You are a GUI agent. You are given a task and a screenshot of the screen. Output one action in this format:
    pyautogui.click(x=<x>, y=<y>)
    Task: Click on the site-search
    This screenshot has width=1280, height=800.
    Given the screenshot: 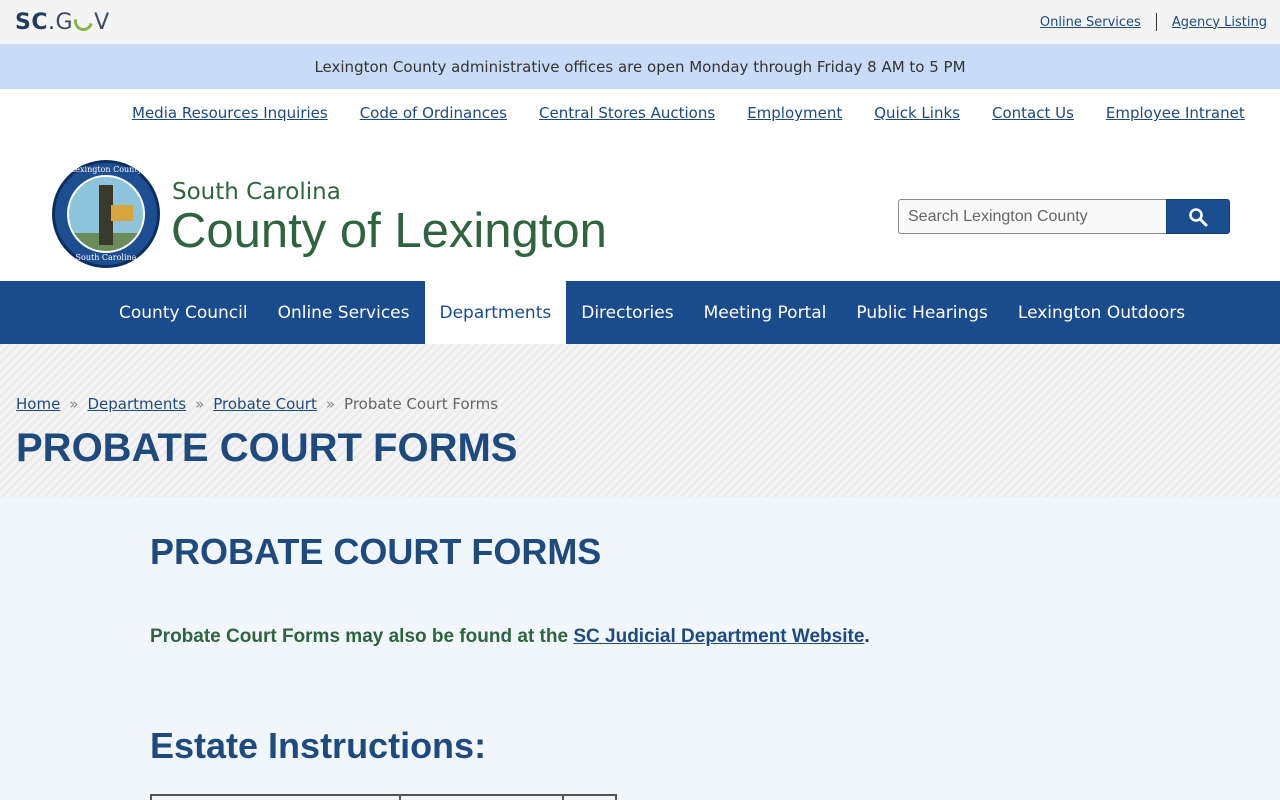 What is the action you would take?
    pyautogui.click(x=1064, y=216)
    